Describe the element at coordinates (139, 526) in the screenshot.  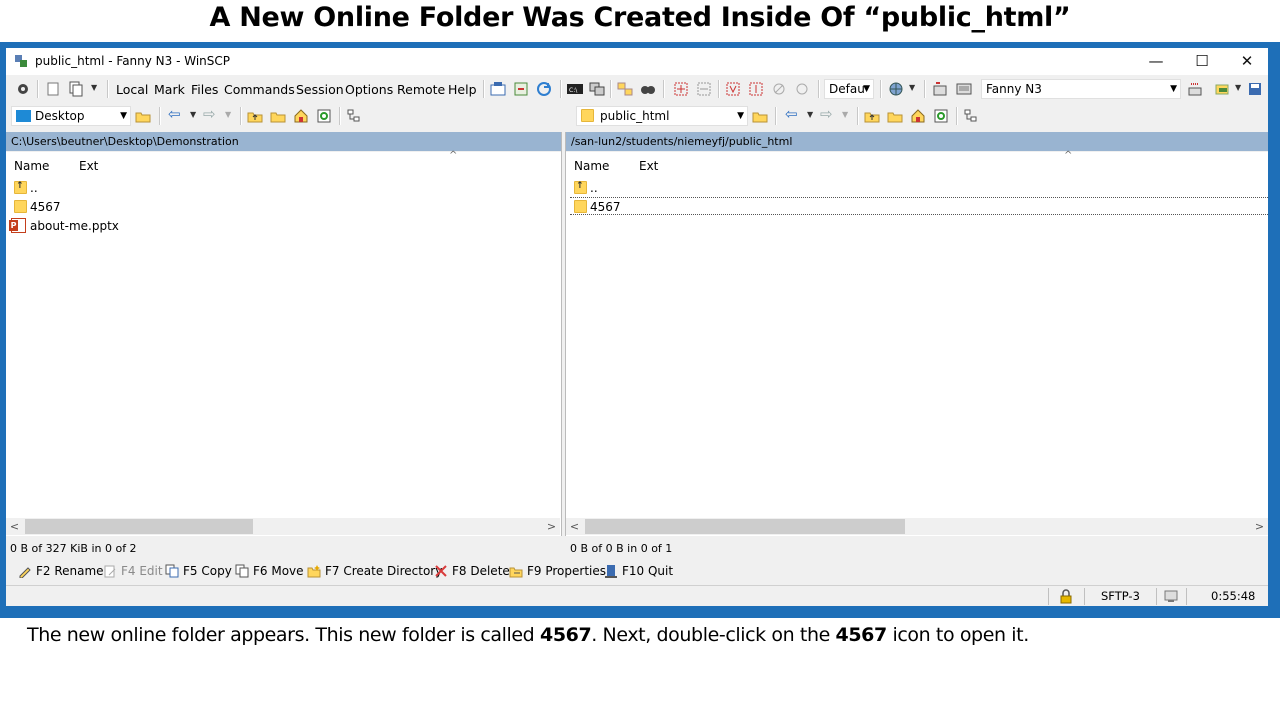
I see `local-scroll-thumb` at that location.